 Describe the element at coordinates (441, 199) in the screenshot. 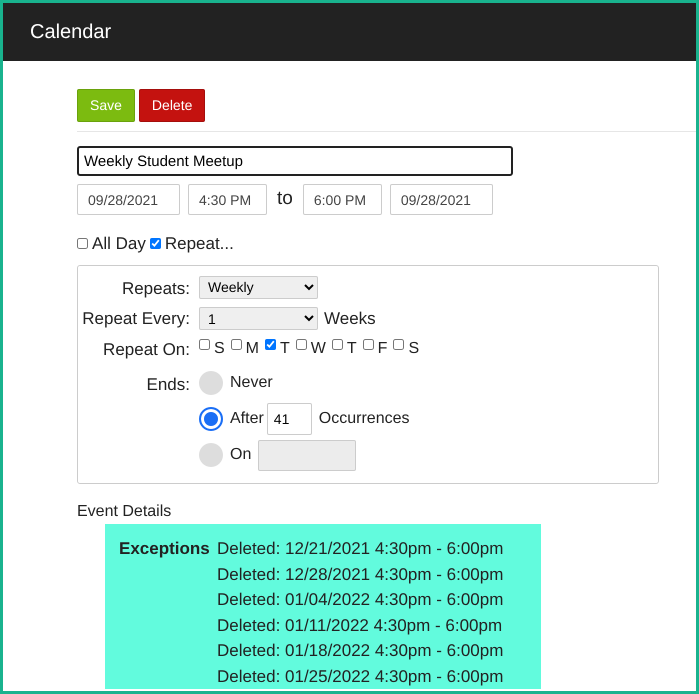

I see `end-date-field: 09/28/2021` at that location.